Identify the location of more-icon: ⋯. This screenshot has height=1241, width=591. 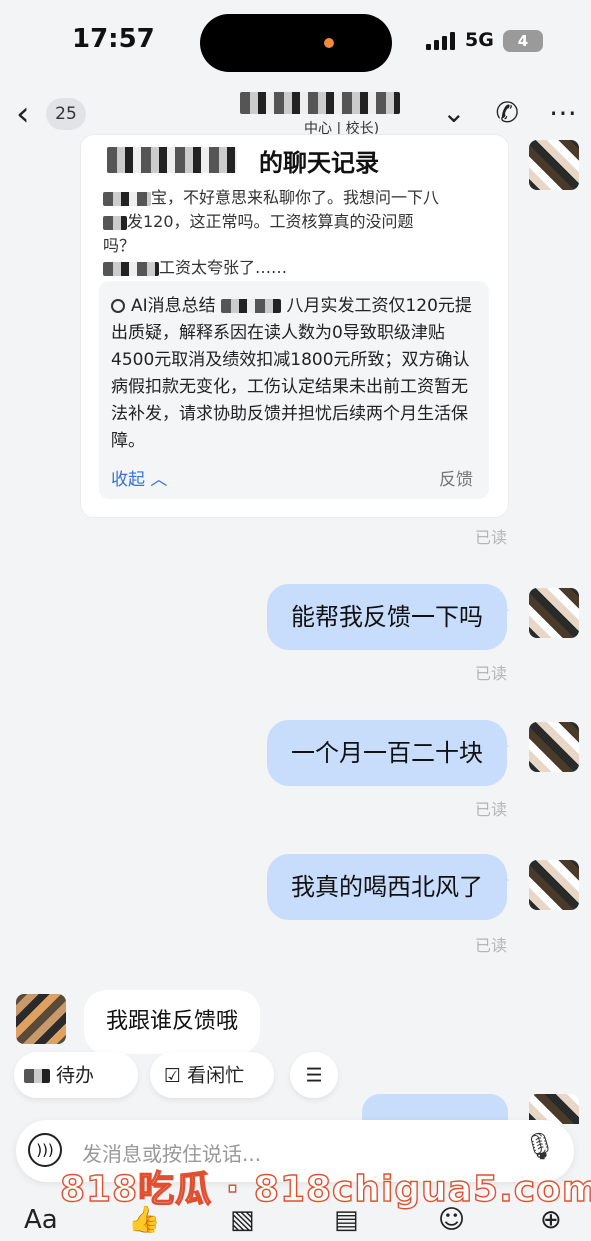
(563, 112).